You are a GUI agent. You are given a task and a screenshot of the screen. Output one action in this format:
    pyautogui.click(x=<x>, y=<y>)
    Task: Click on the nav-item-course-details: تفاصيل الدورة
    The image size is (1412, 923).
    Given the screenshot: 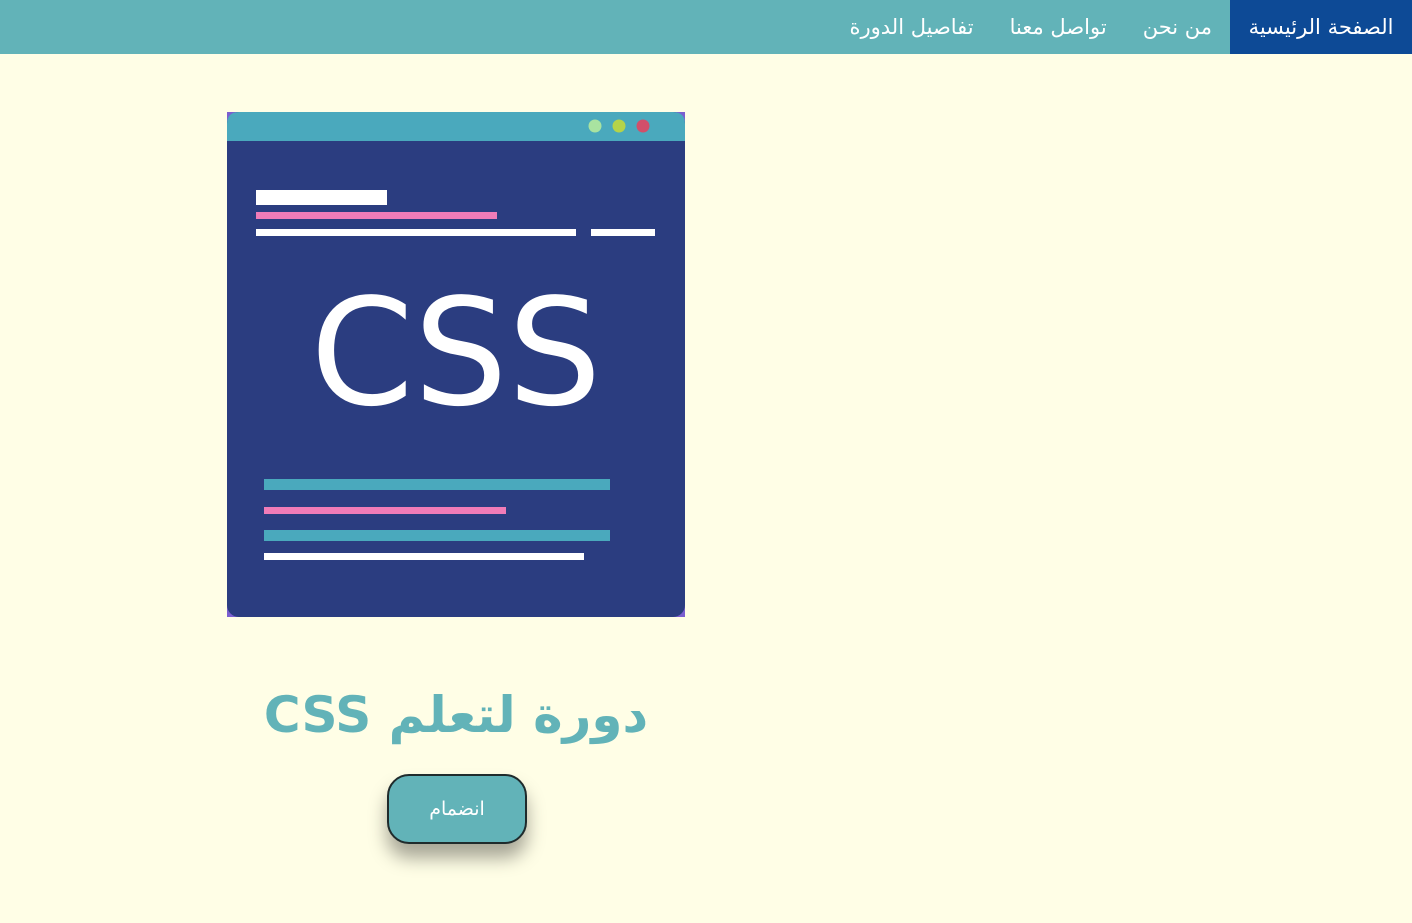 What is the action you would take?
    pyautogui.click(x=911, y=27)
    